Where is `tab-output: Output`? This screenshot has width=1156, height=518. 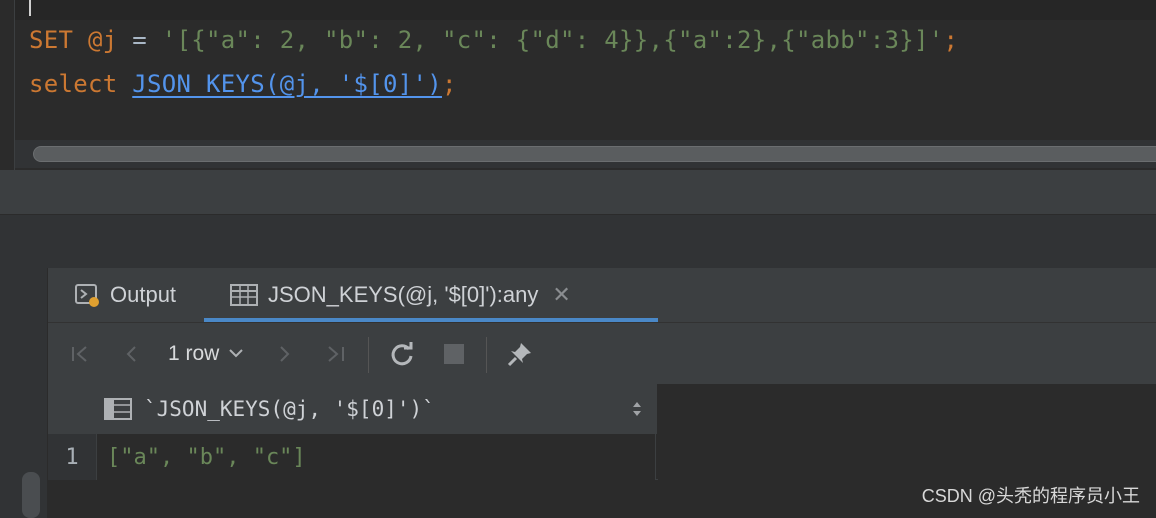 tab-output: Output is located at coordinates (125, 295).